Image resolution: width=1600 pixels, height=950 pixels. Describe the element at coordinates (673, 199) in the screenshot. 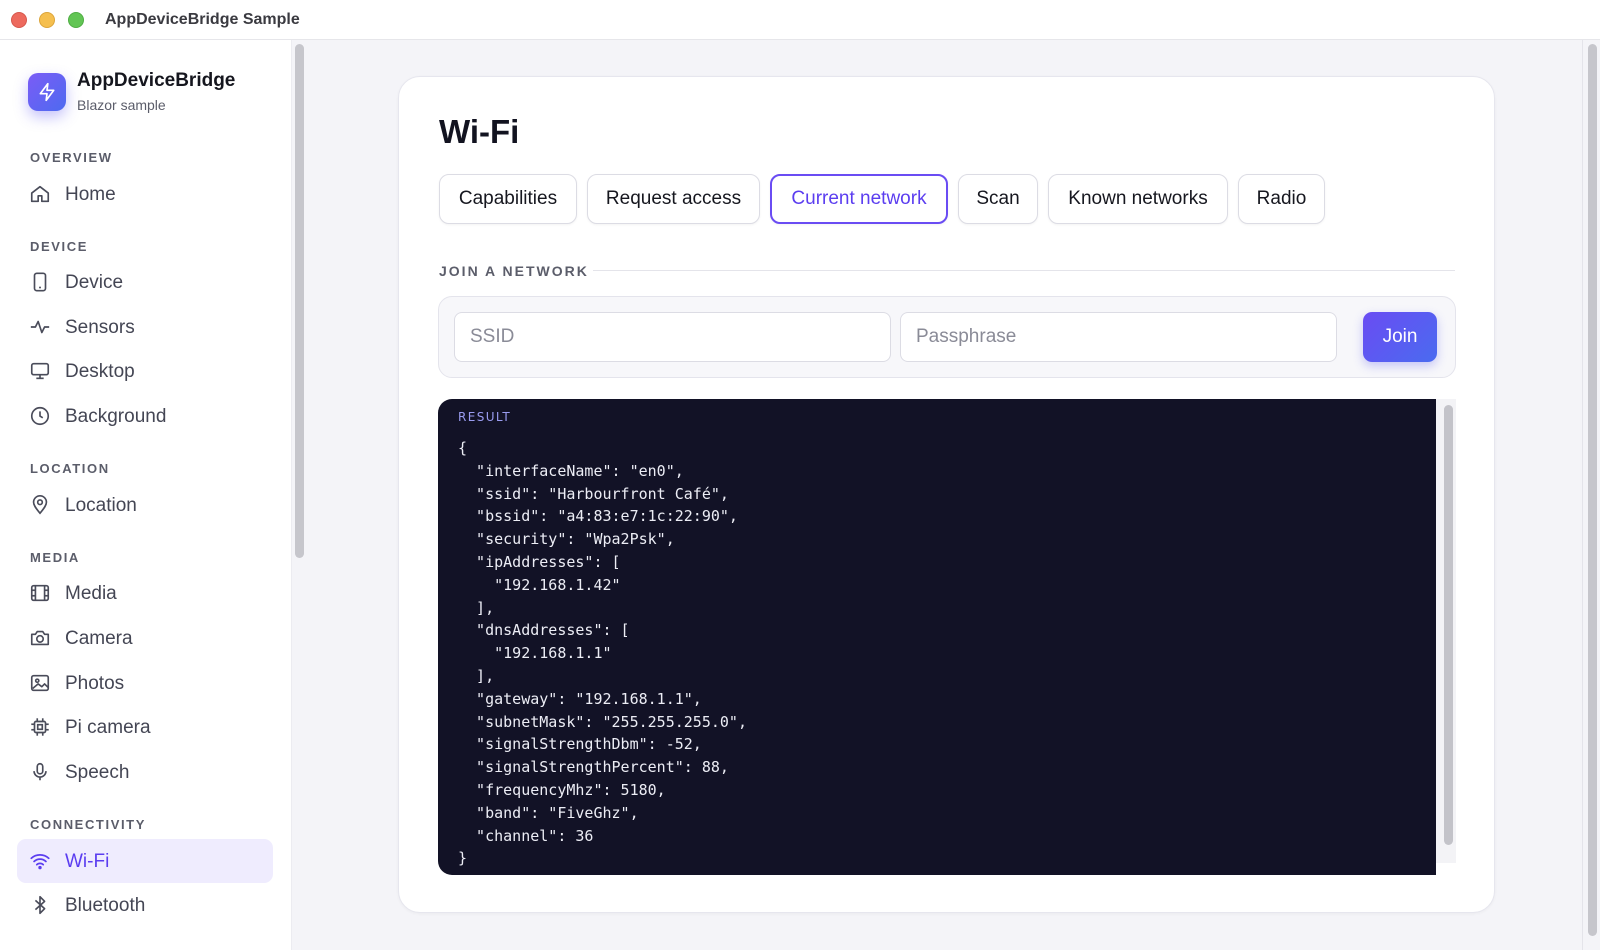

I see `tab-request-access: Request access` at that location.